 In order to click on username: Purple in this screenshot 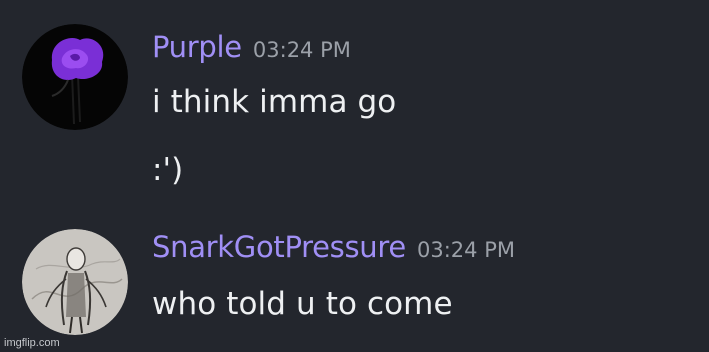, I will do `click(197, 47)`.